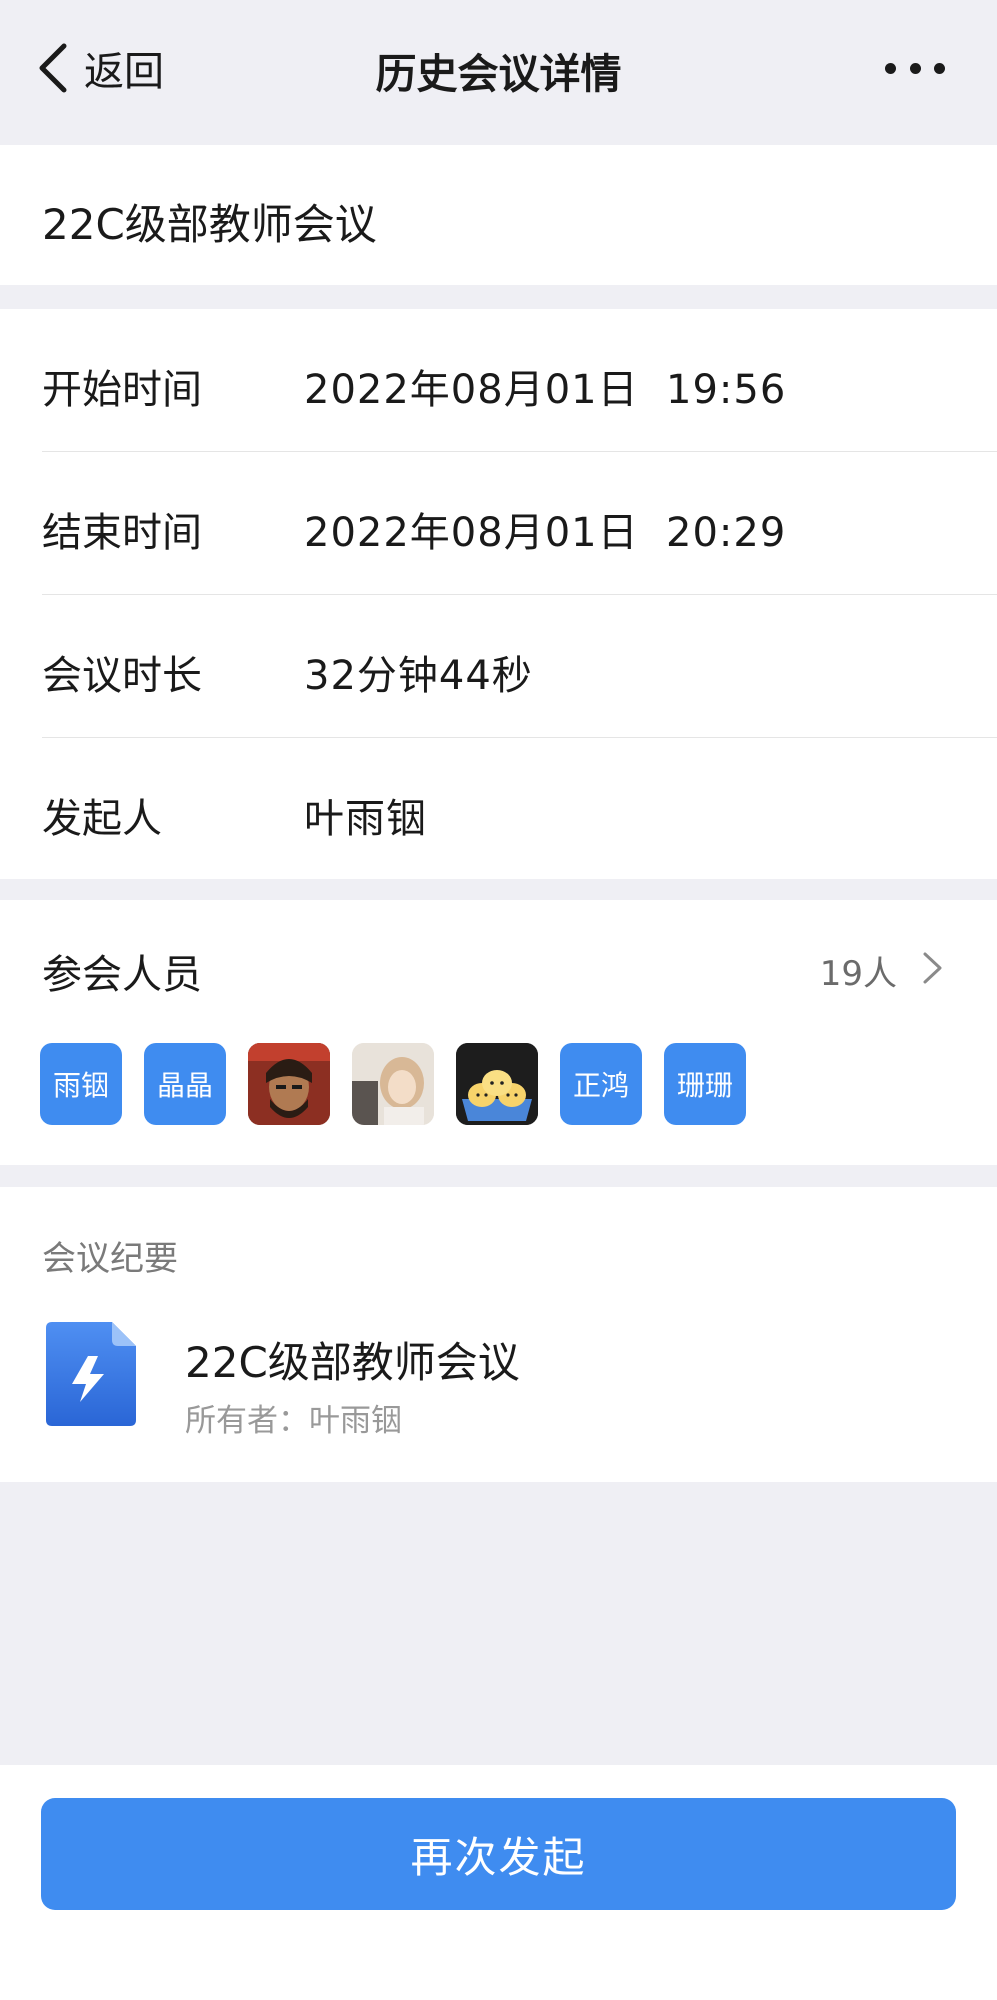 The height and width of the screenshot is (2000, 997). I want to click on avatar: 正鸿, so click(601, 1084).